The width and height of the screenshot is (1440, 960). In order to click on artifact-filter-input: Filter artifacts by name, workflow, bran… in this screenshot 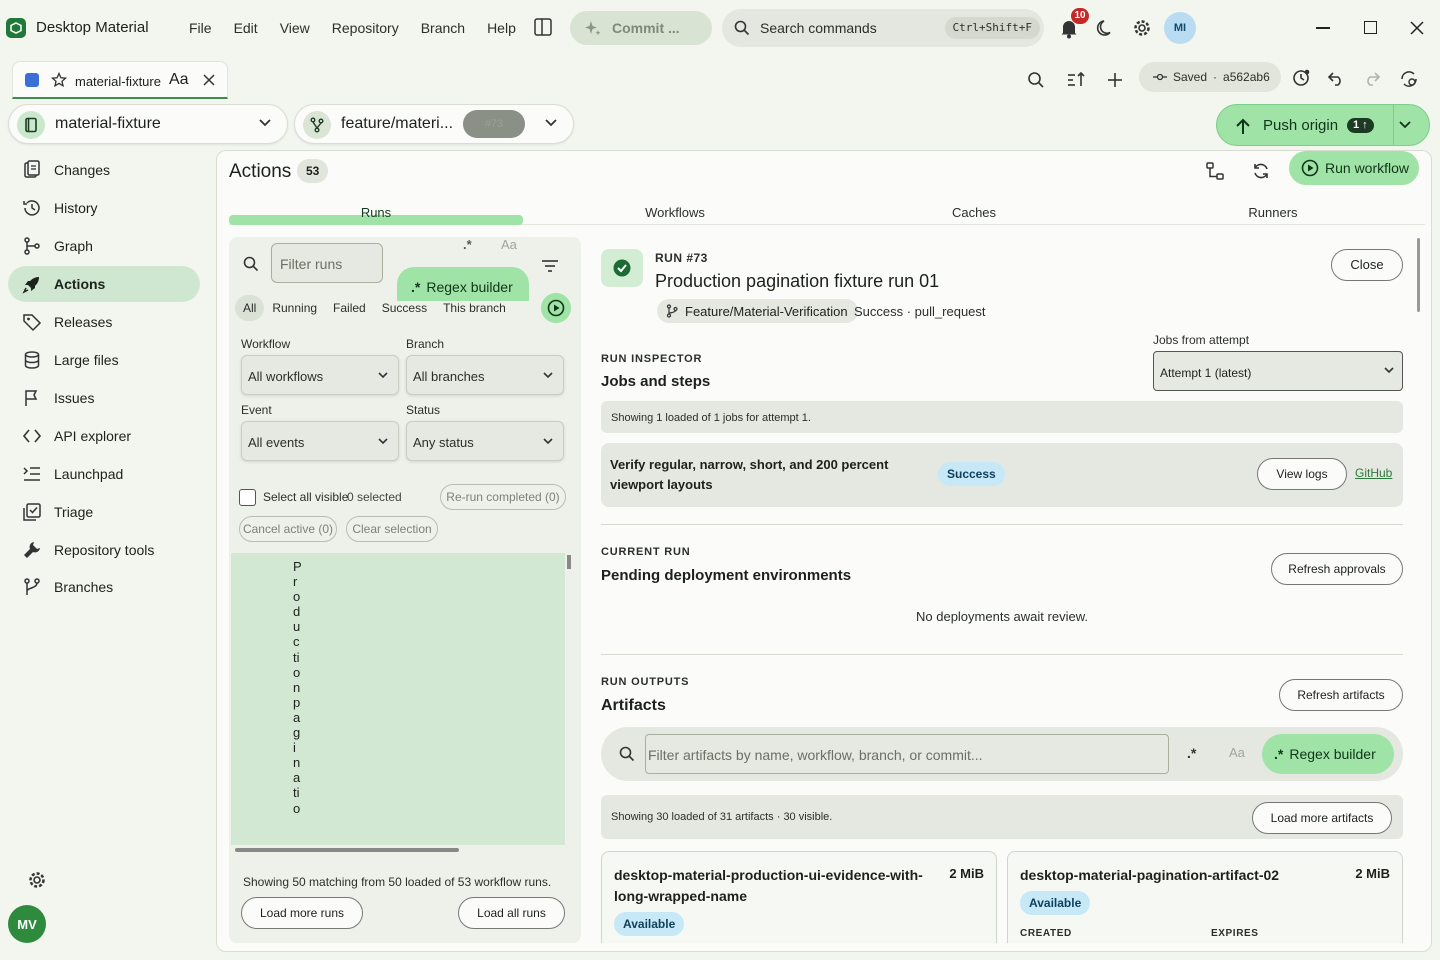, I will do `click(907, 754)`.